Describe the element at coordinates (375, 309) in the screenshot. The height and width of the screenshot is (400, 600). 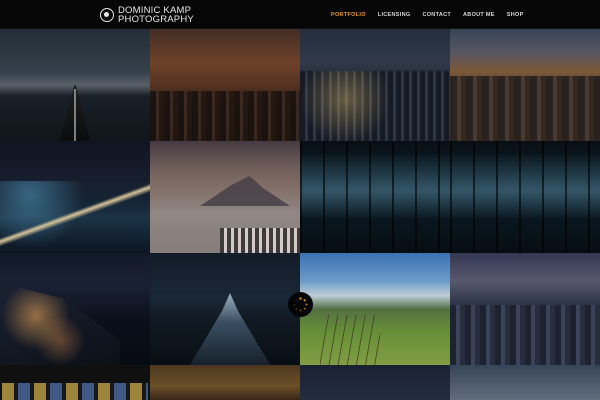
I see `portfolio-tile-meadow` at that location.